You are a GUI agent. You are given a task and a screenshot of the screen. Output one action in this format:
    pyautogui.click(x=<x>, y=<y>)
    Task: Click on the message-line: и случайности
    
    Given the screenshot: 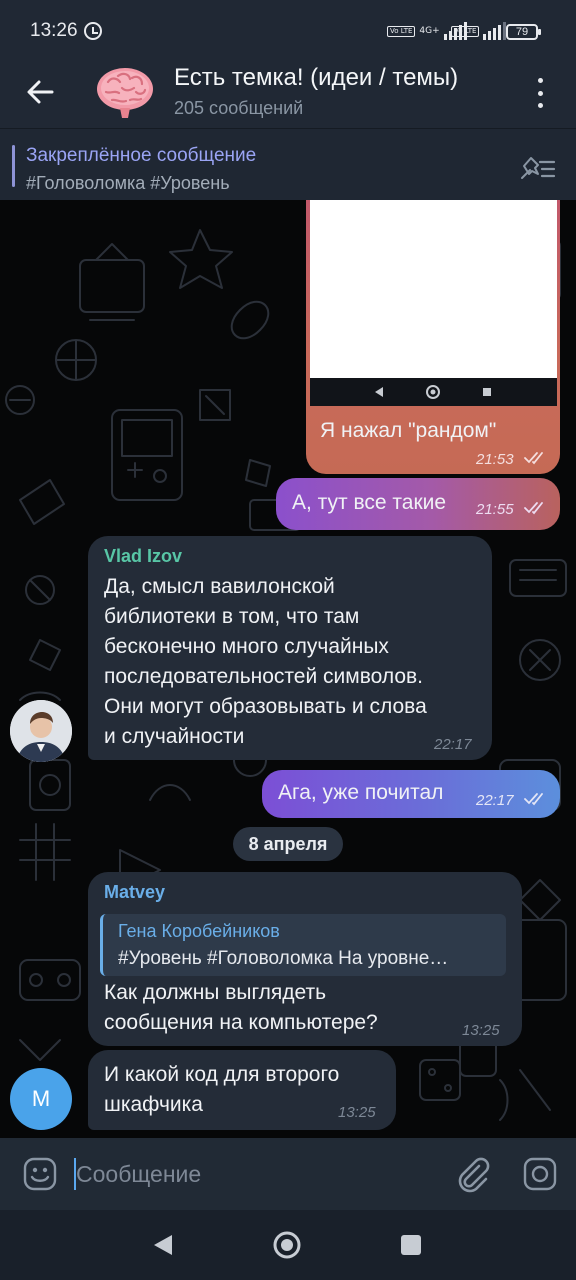 What is the action you would take?
    pyautogui.click(x=174, y=736)
    